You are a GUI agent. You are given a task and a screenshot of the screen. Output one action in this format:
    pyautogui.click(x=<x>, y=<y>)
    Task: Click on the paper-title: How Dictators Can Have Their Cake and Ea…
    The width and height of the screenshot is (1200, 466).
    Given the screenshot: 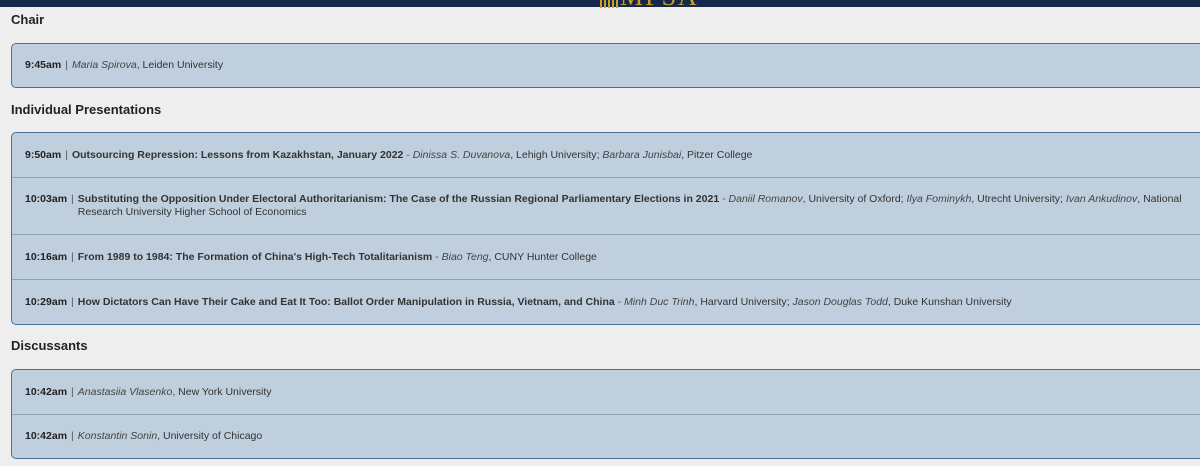 What is the action you would take?
    pyautogui.click(x=346, y=301)
    